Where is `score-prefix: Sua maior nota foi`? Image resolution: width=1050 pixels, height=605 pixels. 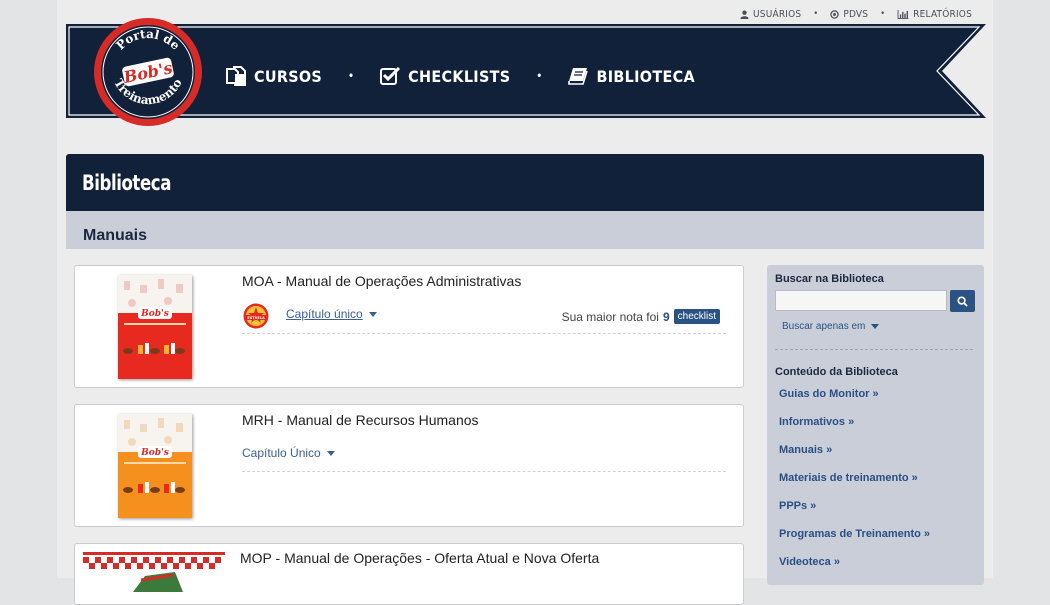 score-prefix: Sua maior nota foi is located at coordinates (610, 316).